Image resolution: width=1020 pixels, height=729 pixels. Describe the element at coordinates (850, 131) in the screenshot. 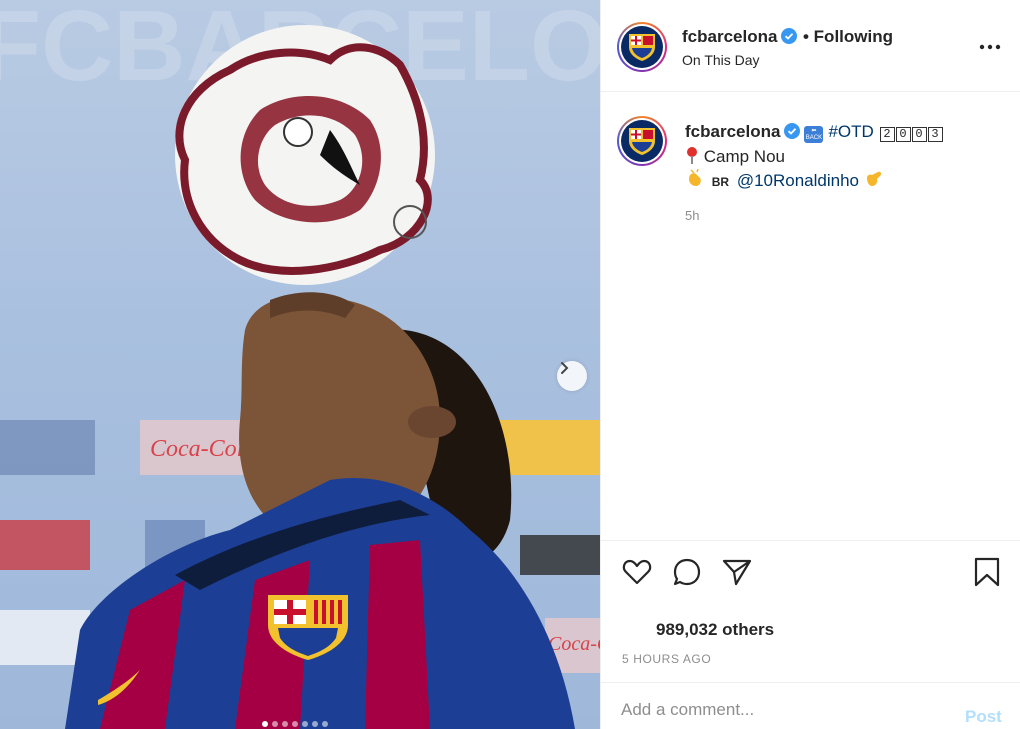

I see `hashtag-link: #OTD` at that location.